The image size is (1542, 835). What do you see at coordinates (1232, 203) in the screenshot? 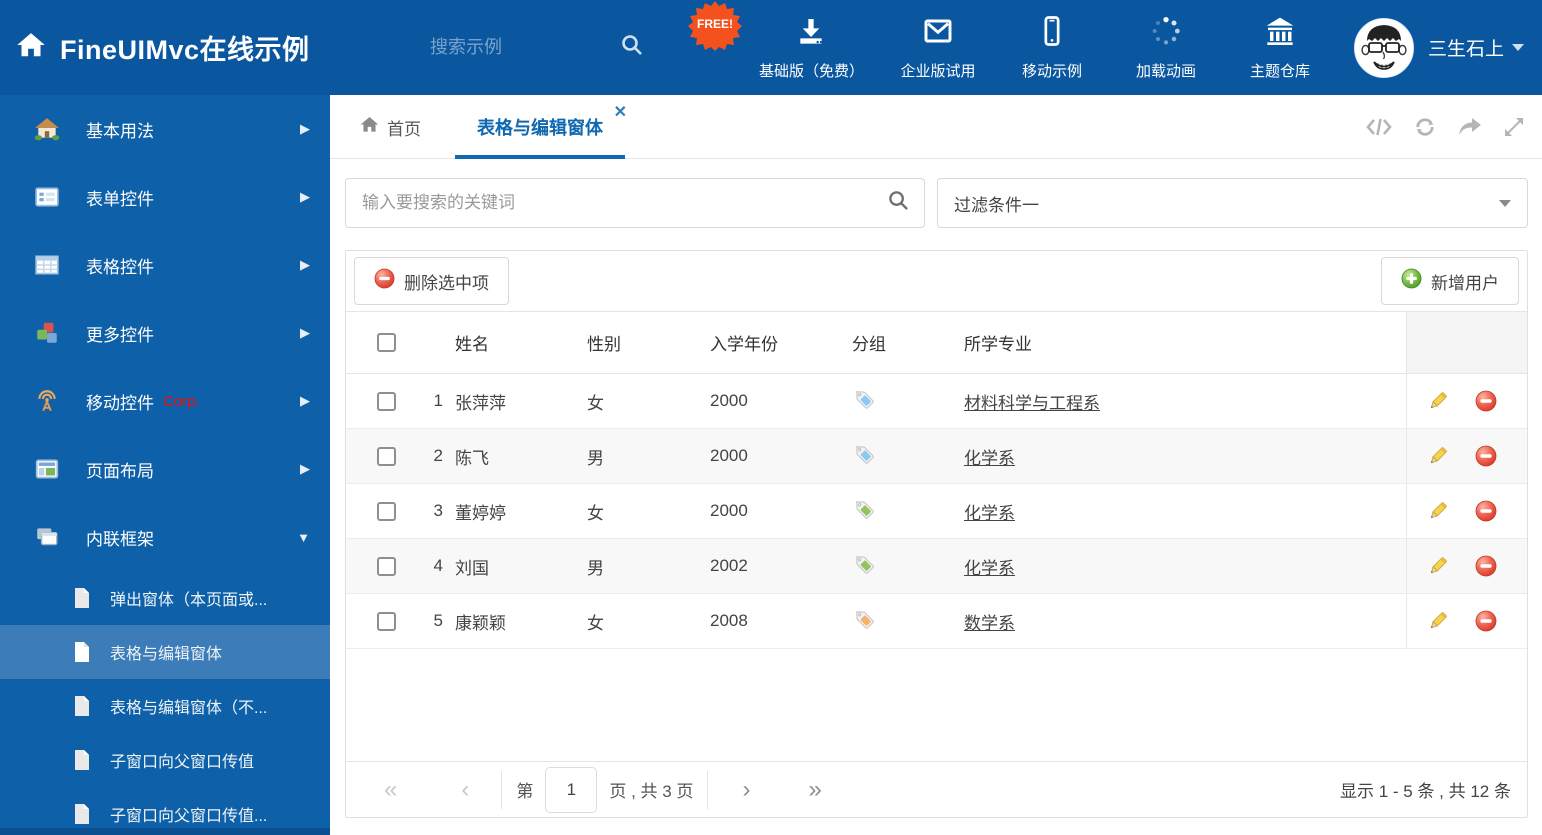
I see `filter-condition-select: 过滤条件一` at bounding box center [1232, 203].